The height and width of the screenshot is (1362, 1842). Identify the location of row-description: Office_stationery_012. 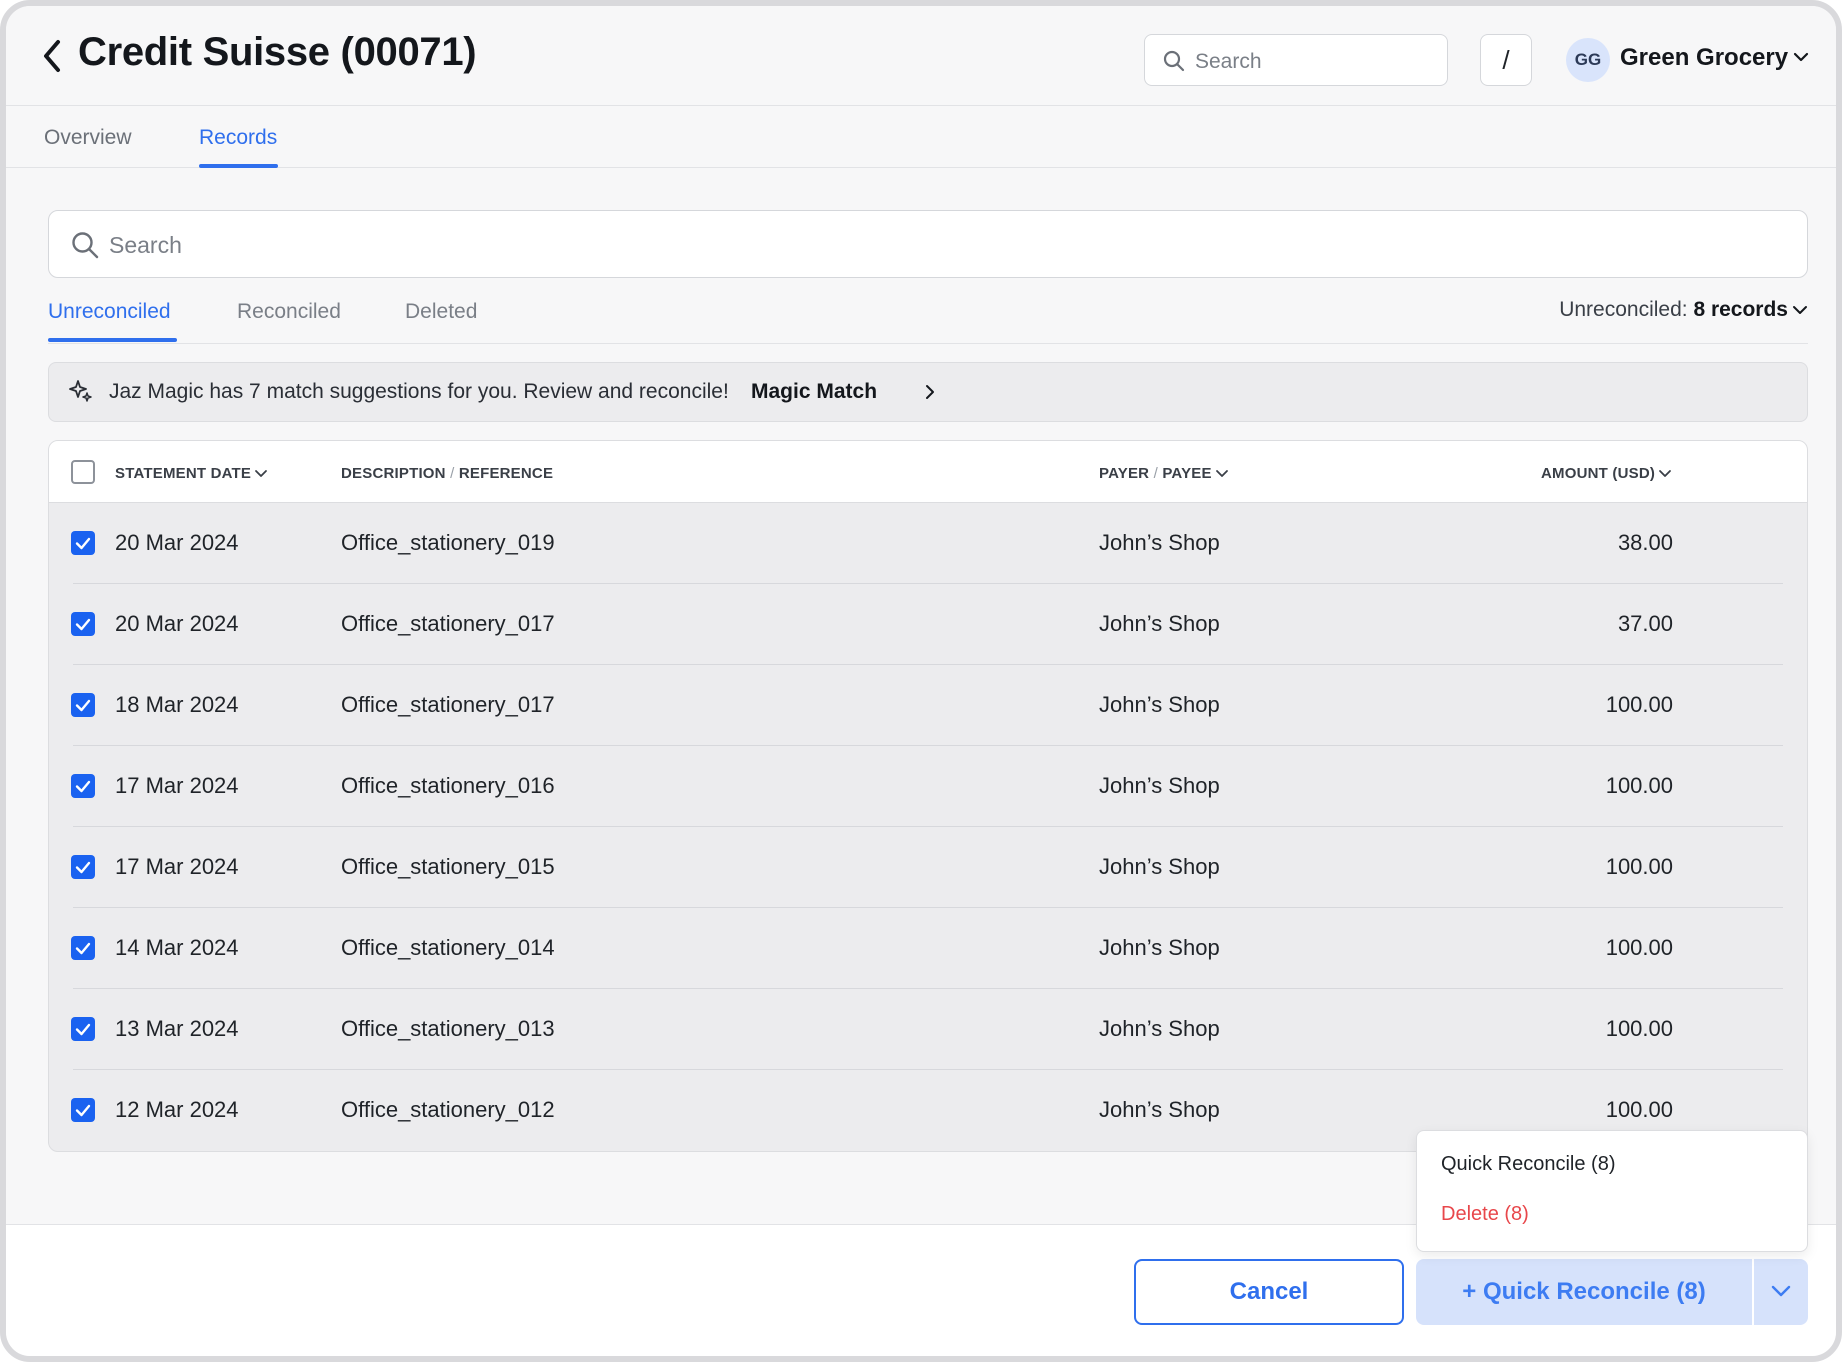
(448, 1109).